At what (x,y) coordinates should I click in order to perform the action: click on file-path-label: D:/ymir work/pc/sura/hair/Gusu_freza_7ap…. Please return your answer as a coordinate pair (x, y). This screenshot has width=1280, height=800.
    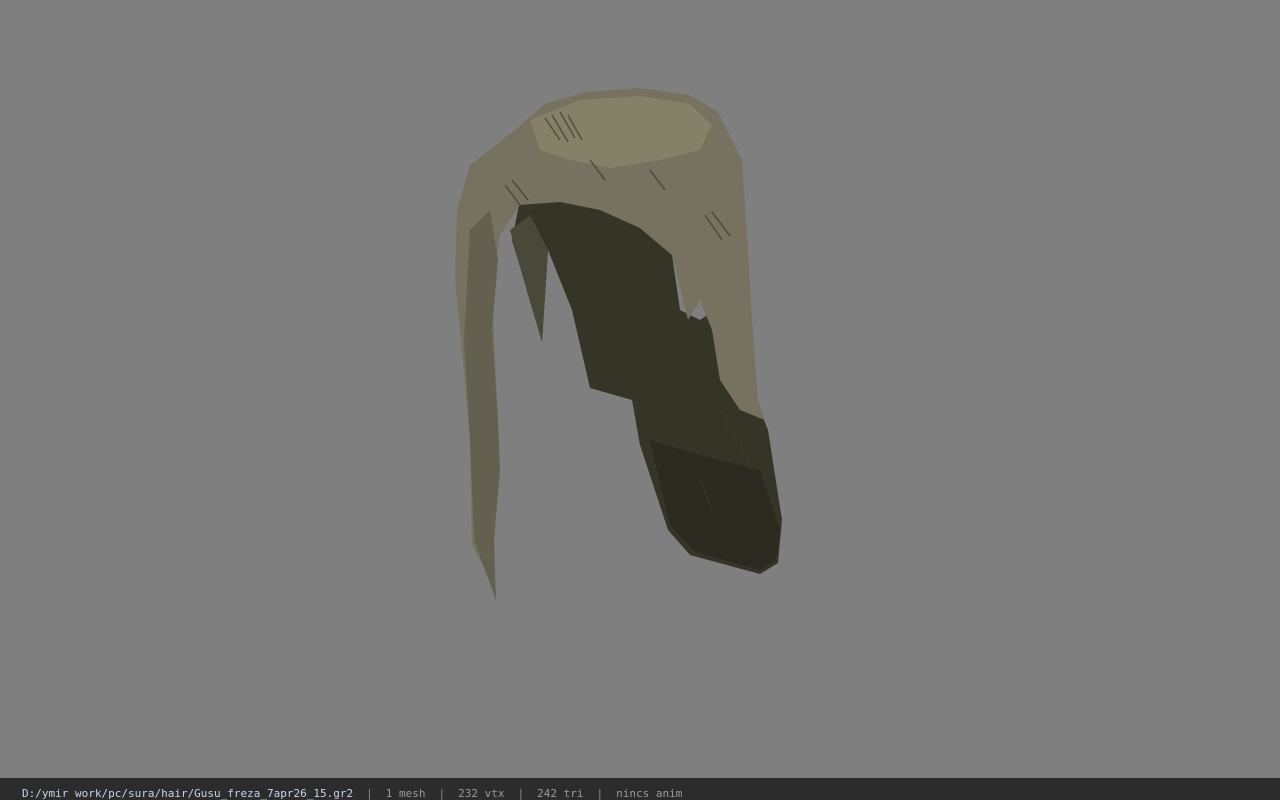
    Looking at the image, I should click on (188, 793).